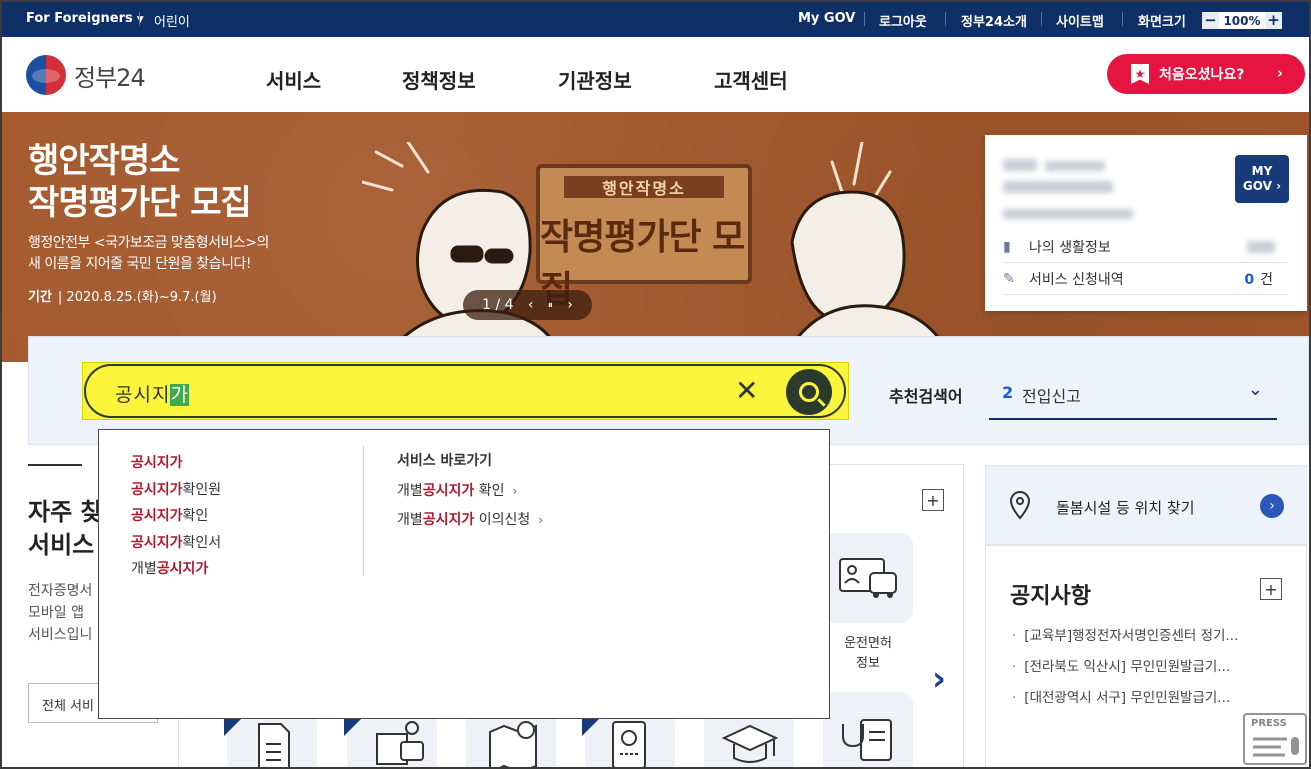 The height and width of the screenshot is (769, 1311). What do you see at coordinates (465, 391) in the screenshot?
I see `search-input` at bounding box center [465, 391].